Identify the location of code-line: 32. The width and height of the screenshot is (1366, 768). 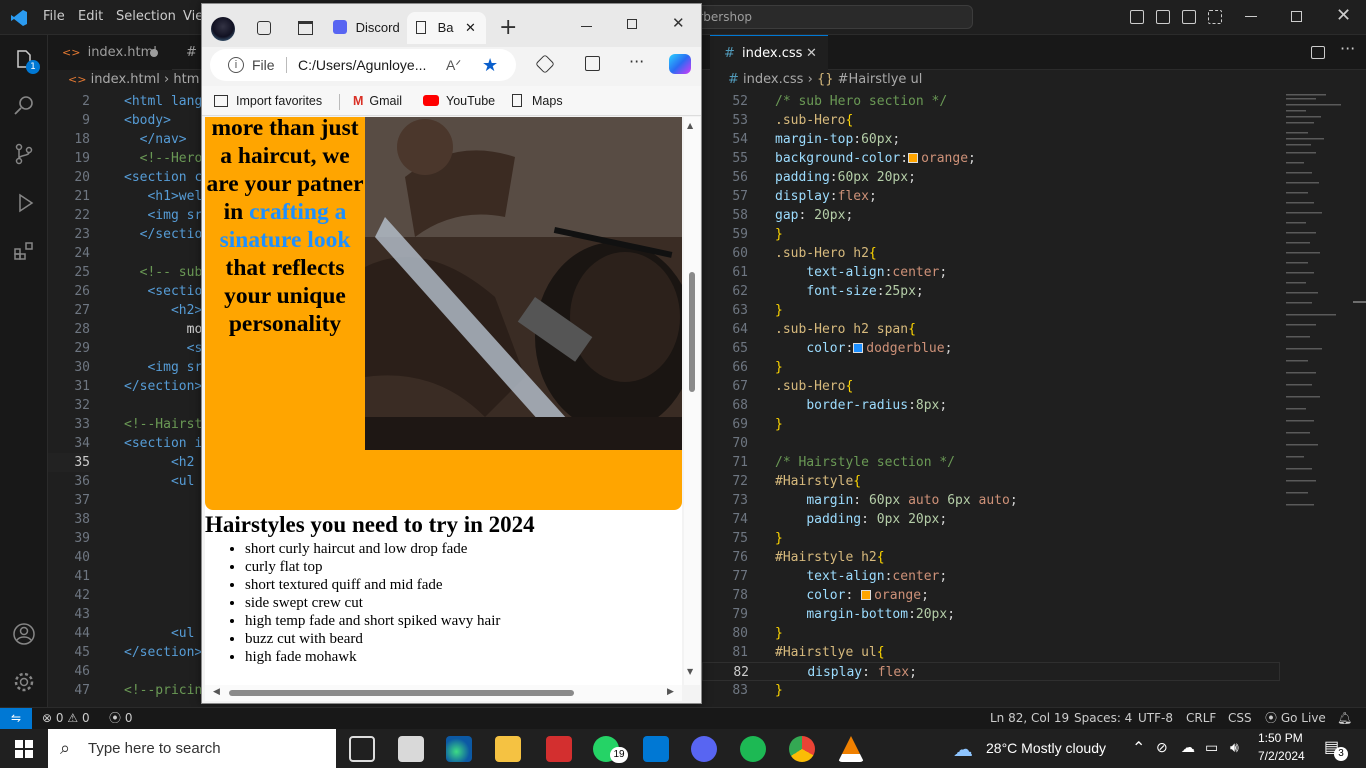
(69, 405).